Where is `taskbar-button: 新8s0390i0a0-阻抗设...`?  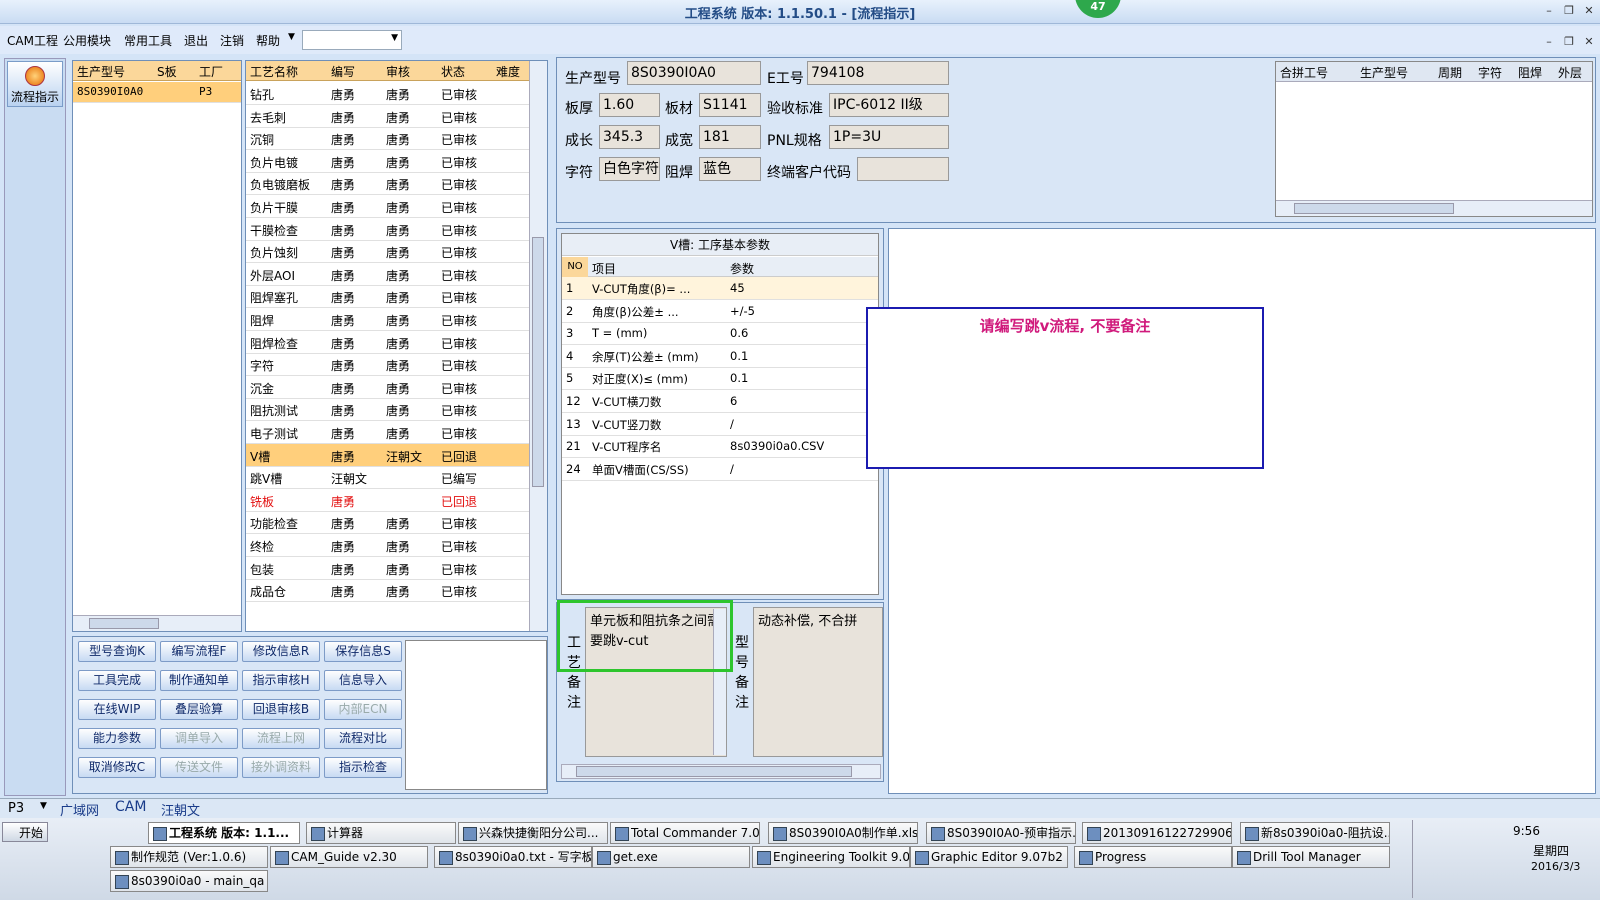 taskbar-button: 新8s0390i0a0-阻抗设... is located at coordinates (1315, 833).